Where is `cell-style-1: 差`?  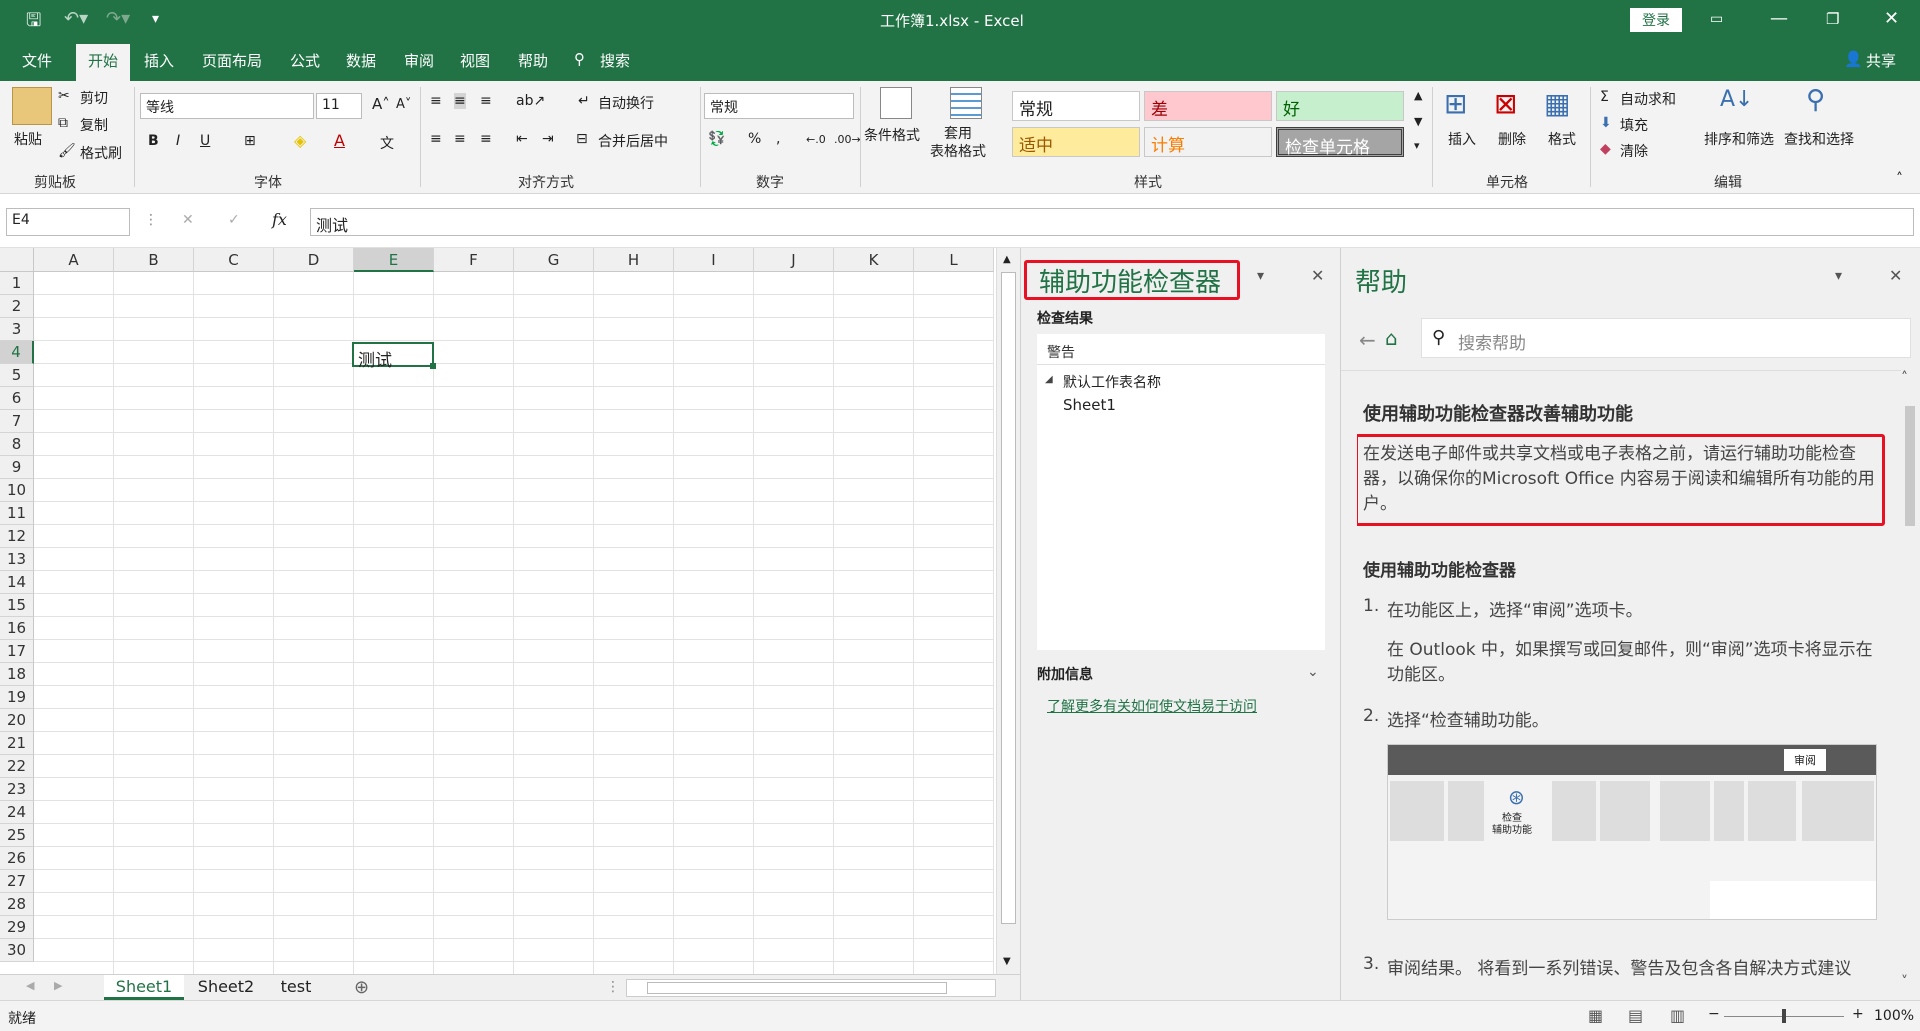 cell-style-1: 差 is located at coordinates (1208, 106).